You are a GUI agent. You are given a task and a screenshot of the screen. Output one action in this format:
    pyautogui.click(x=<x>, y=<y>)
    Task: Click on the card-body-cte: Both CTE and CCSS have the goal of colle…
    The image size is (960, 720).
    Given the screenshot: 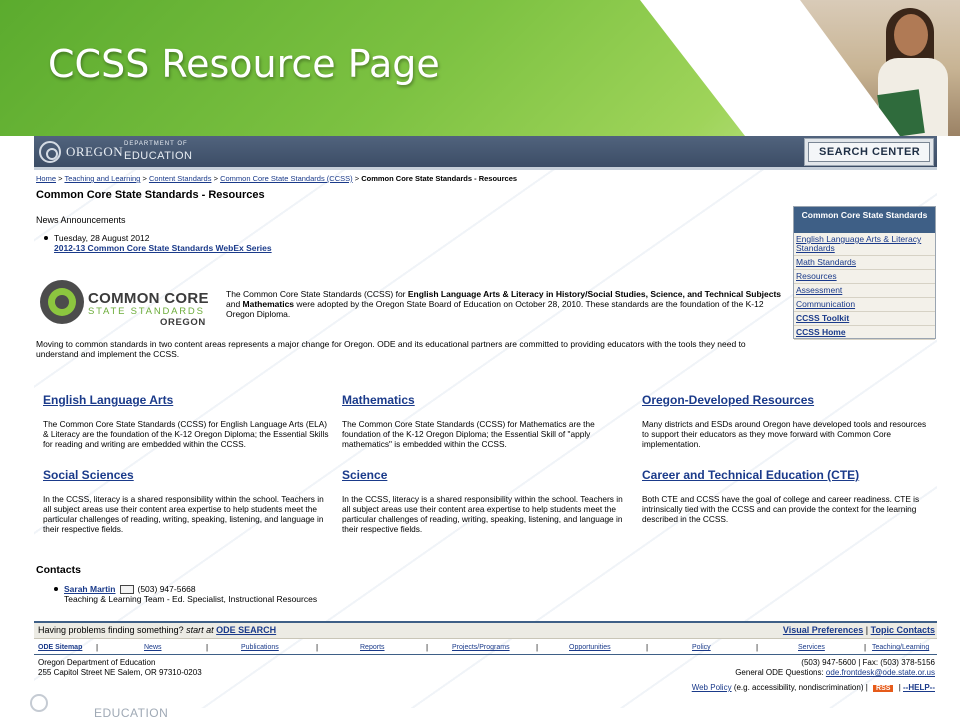 What is the action you would take?
    pyautogui.click(x=781, y=509)
    